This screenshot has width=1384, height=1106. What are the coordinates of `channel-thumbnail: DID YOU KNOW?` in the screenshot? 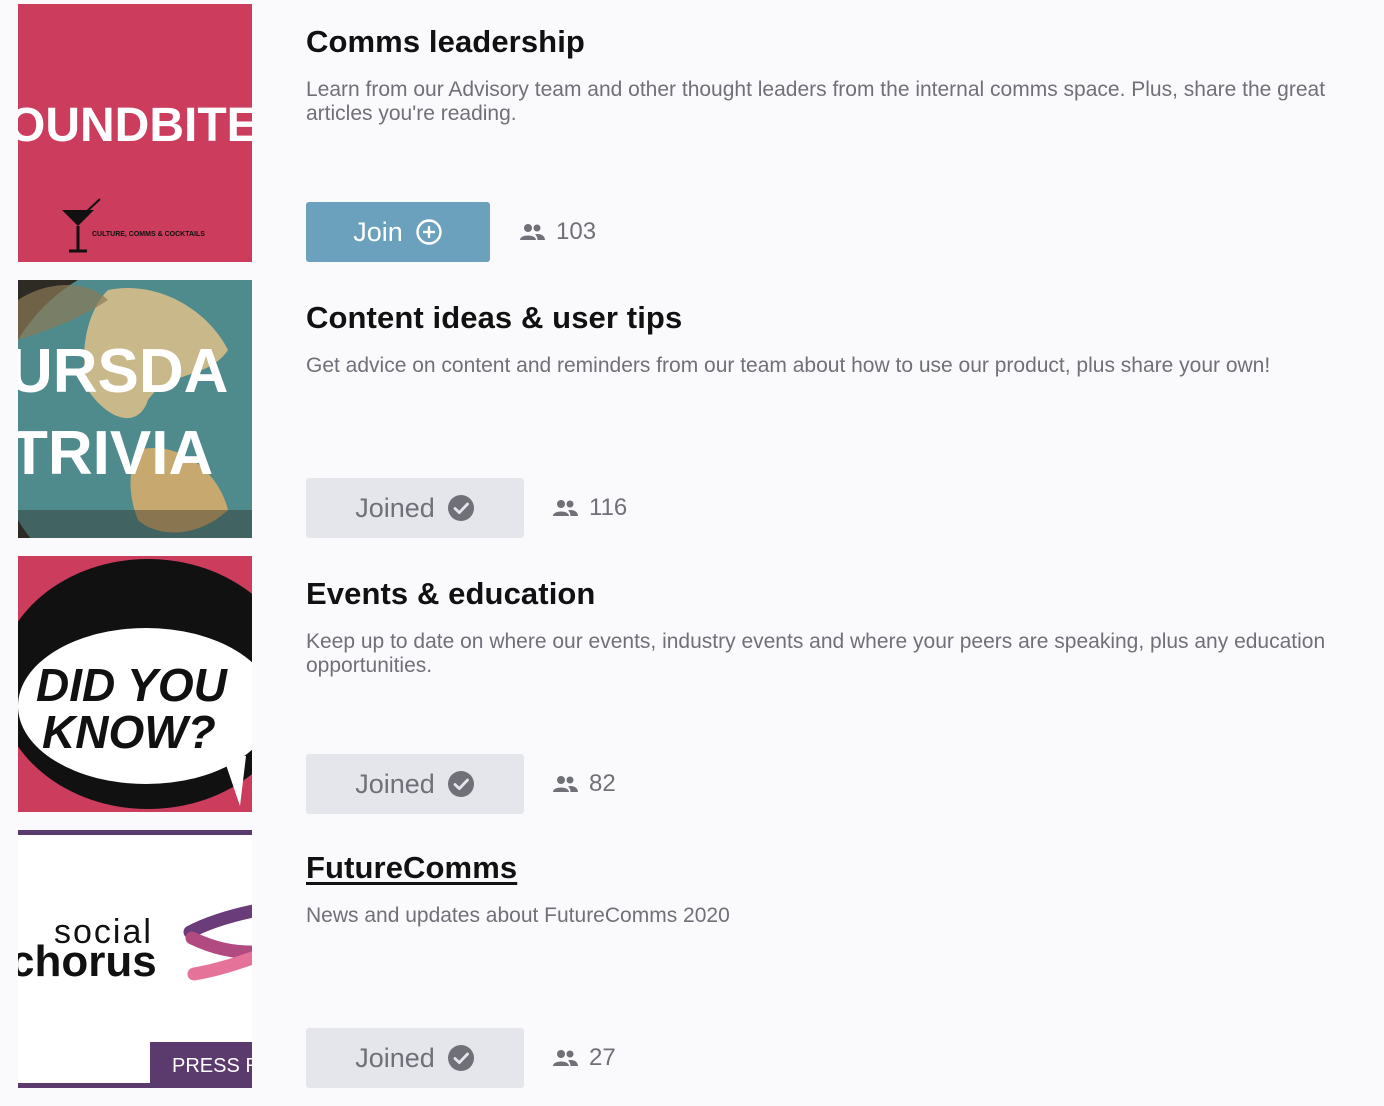 It's located at (135, 684).